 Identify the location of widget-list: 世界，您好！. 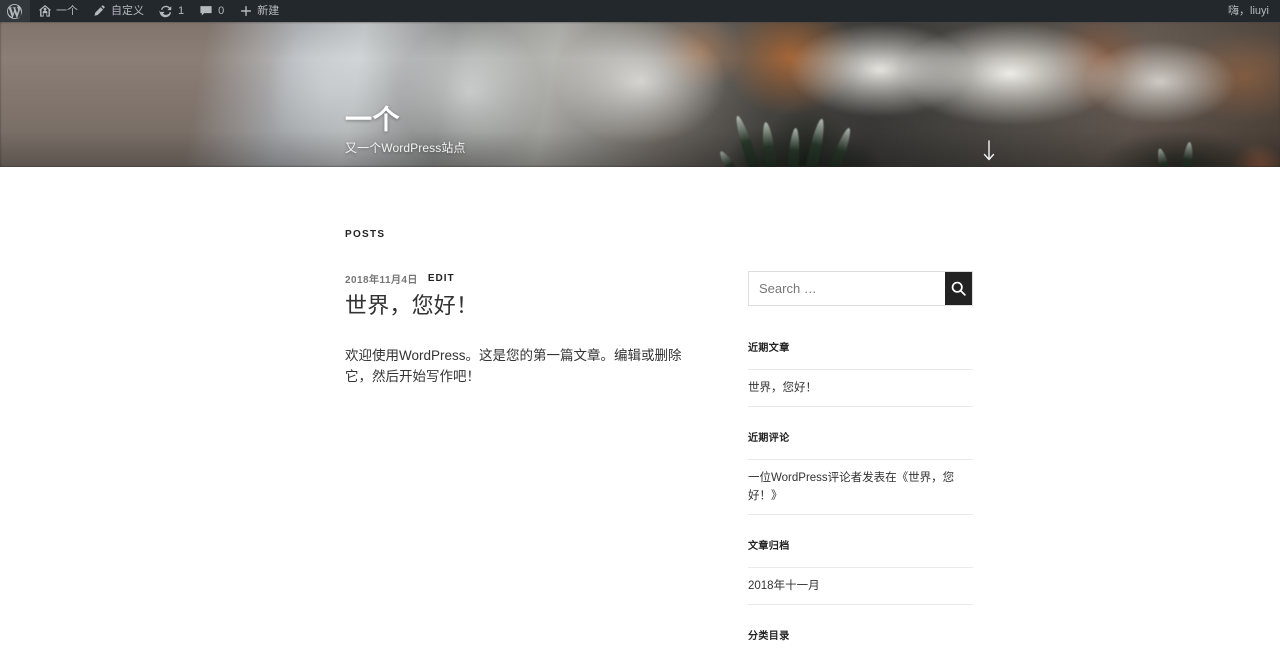
(860, 388).